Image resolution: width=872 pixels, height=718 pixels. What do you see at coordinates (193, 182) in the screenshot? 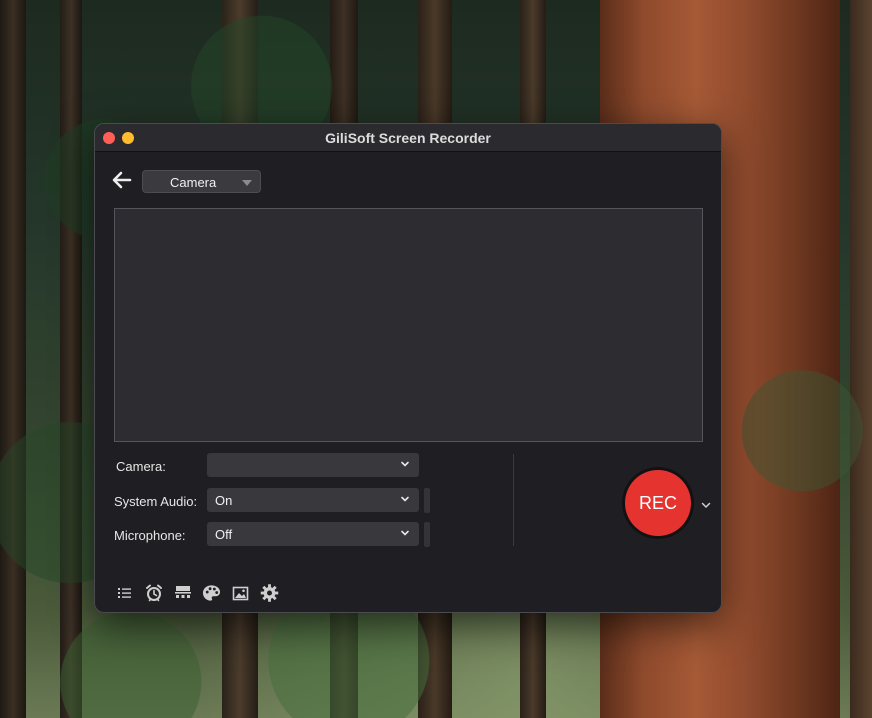
I see `mode-select-value: Camera` at bounding box center [193, 182].